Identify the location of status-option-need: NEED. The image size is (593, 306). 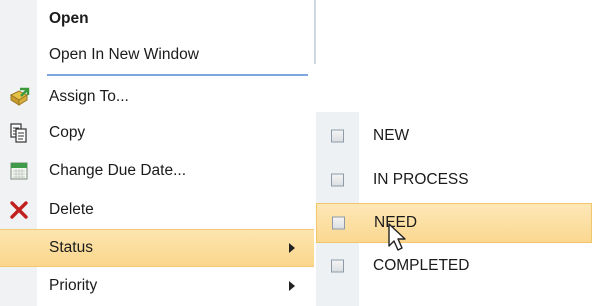
(454, 223).